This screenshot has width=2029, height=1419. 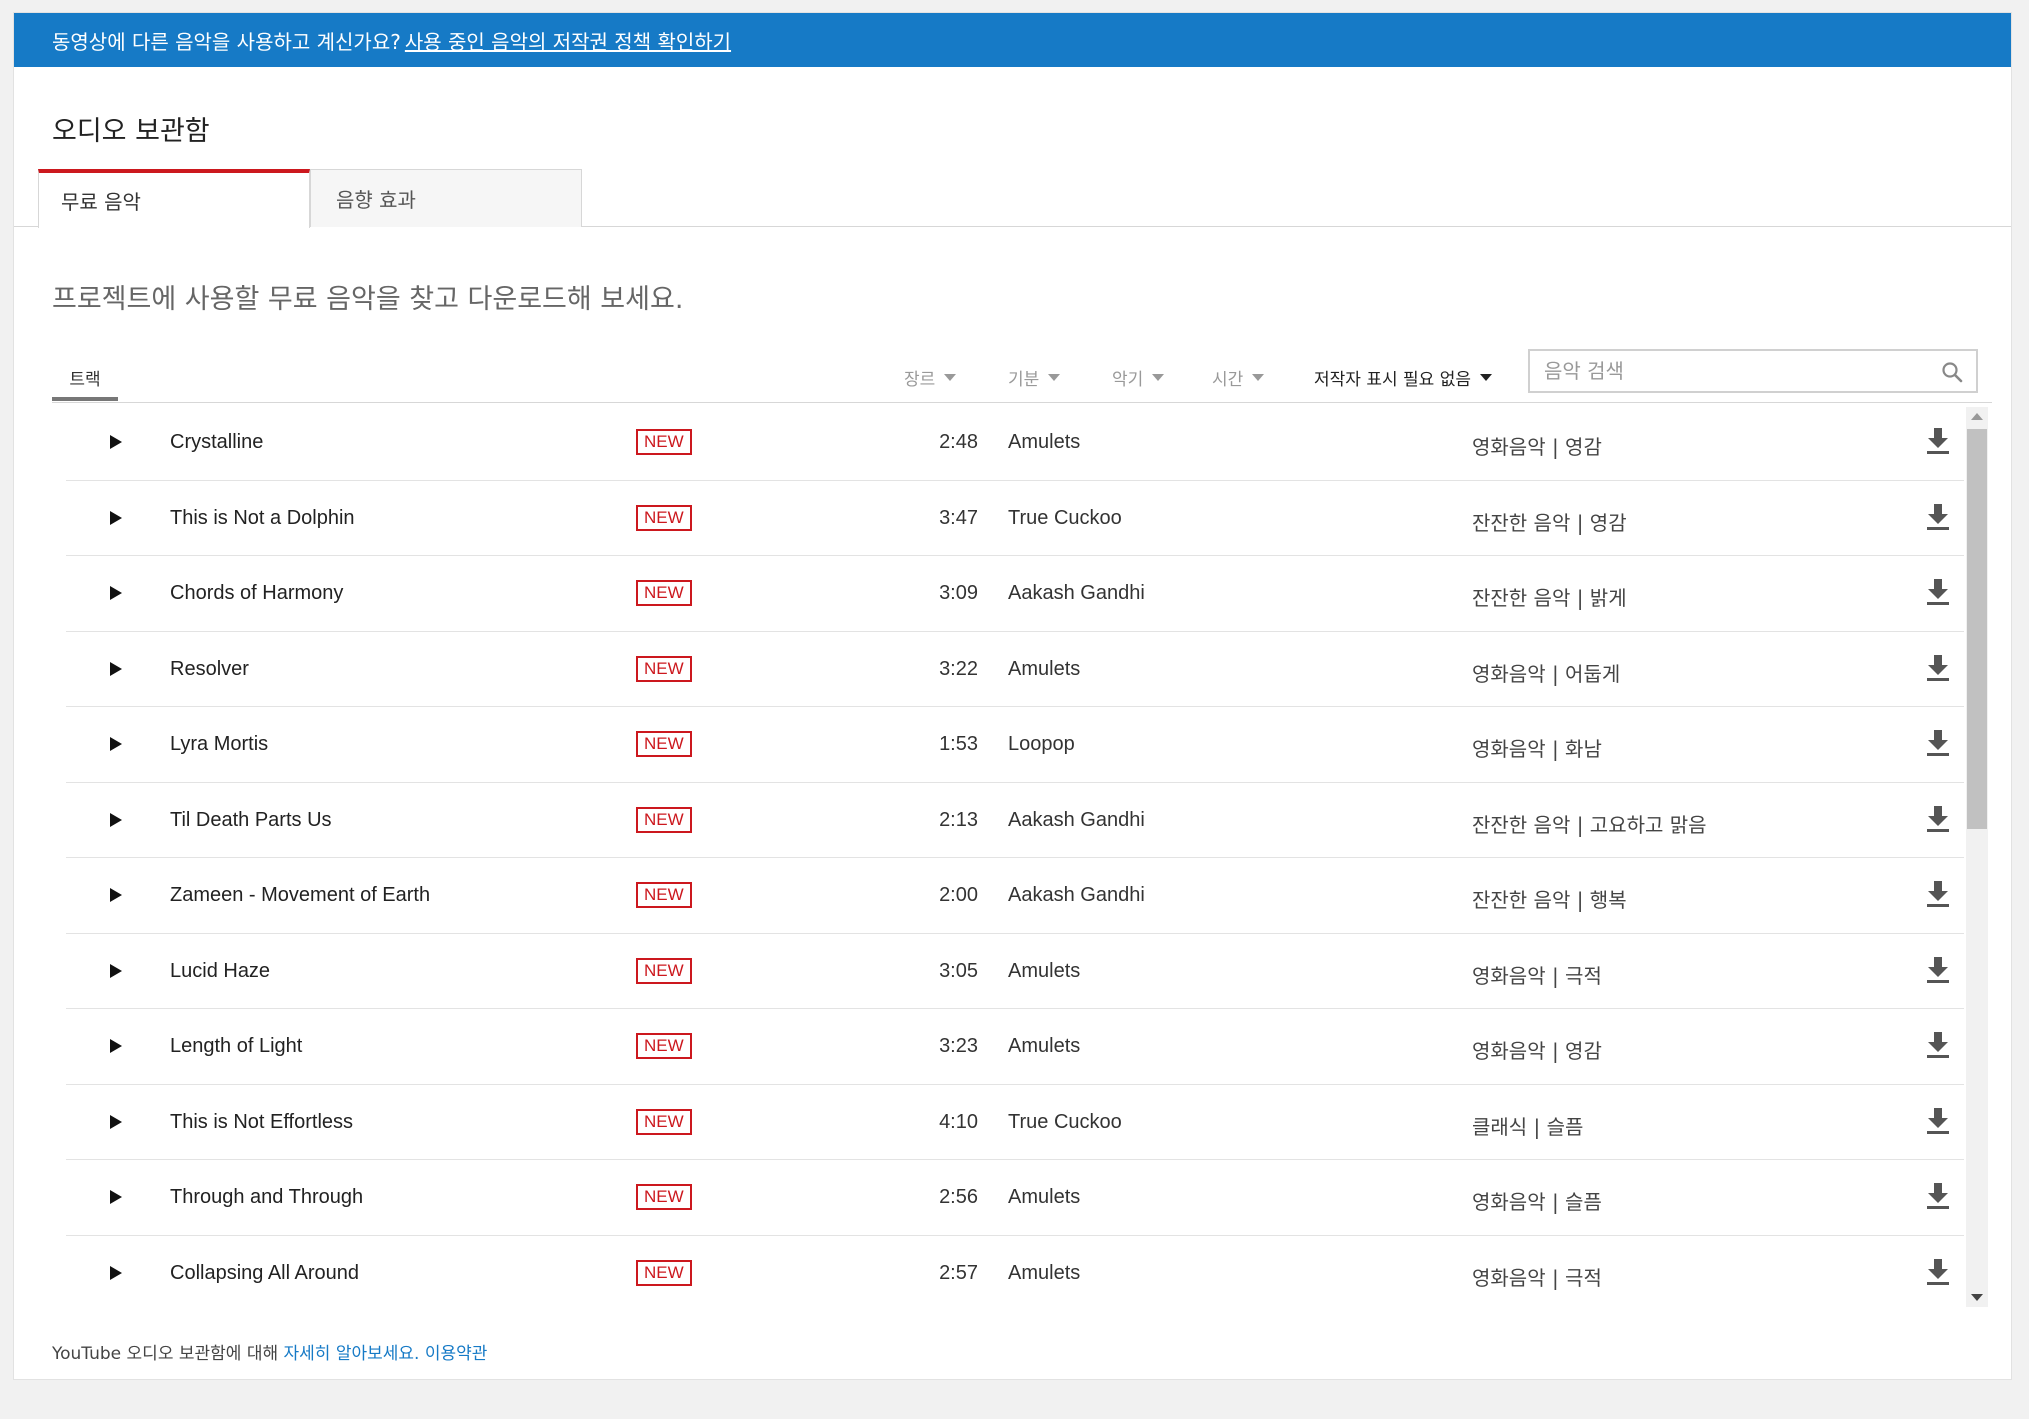 I want to click on track-genre-mood: 영화음악 | 극적, so click(x=1537, y=975).